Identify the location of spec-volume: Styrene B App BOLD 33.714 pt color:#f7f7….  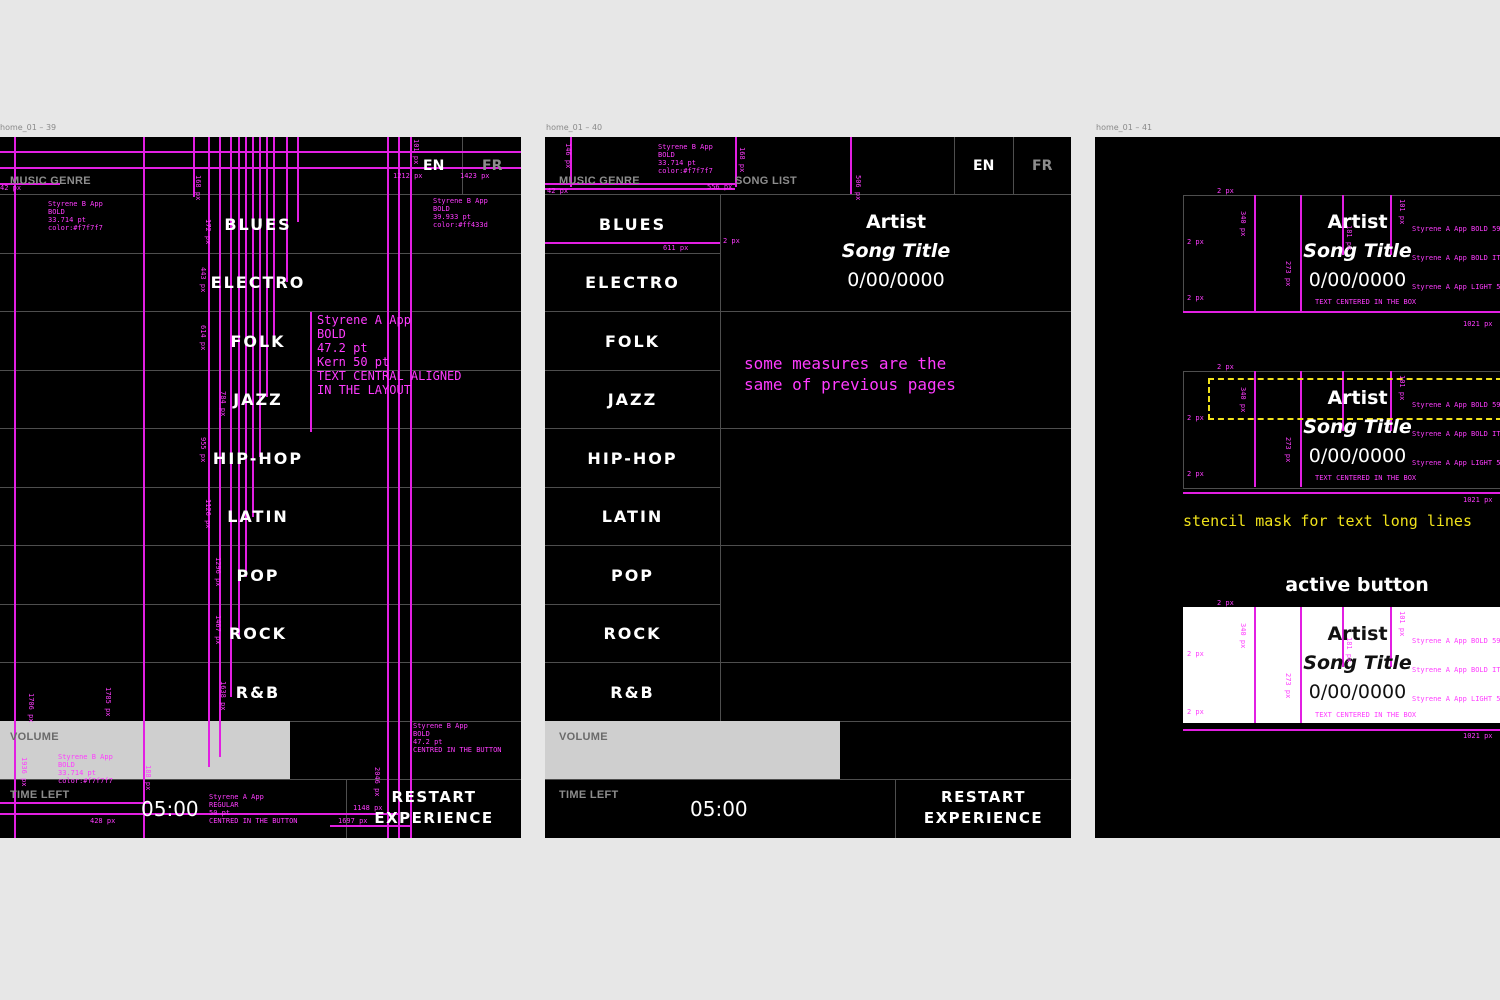
(85, 769).